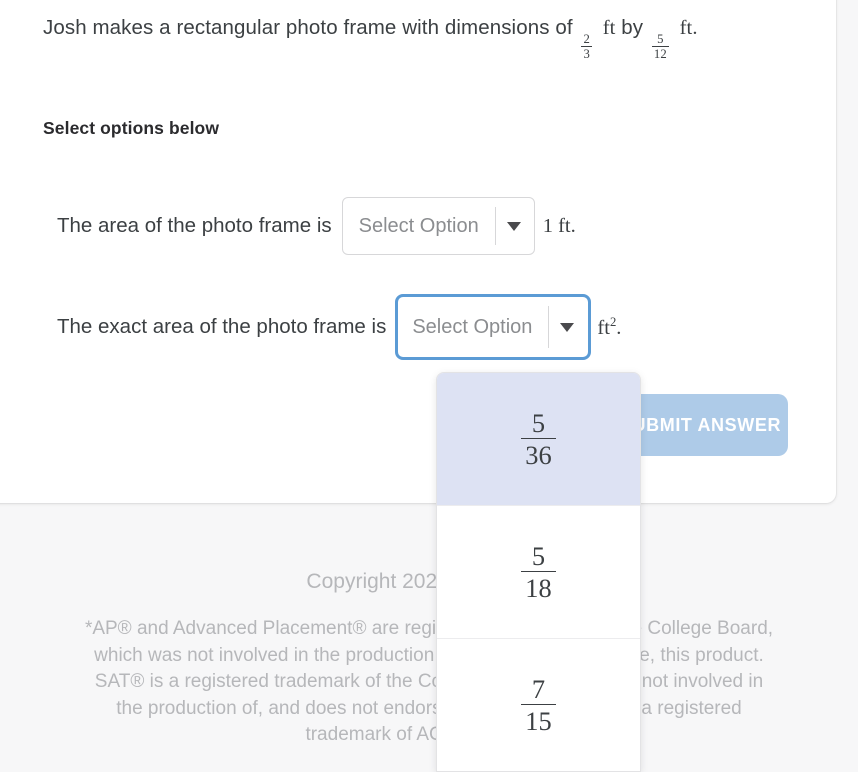 This screenshot has width=858, height=772. What do you see at coordinates (131, 128) in the screenshot?
I see `section-label: Select options below` at bounding box center [131, 128].